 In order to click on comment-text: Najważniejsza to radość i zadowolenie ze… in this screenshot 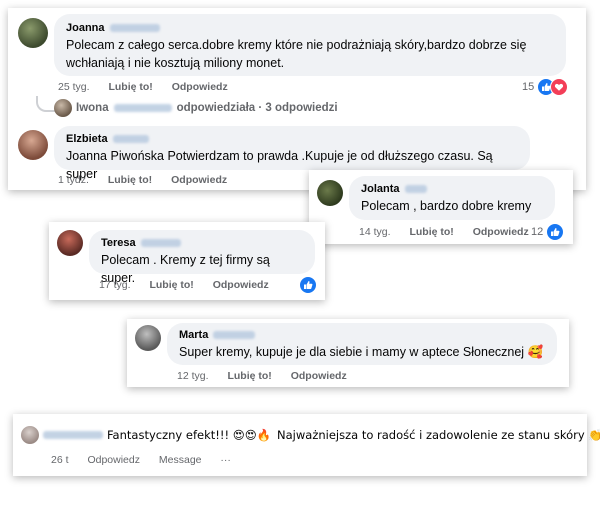, I will do `click(438, 435)`.